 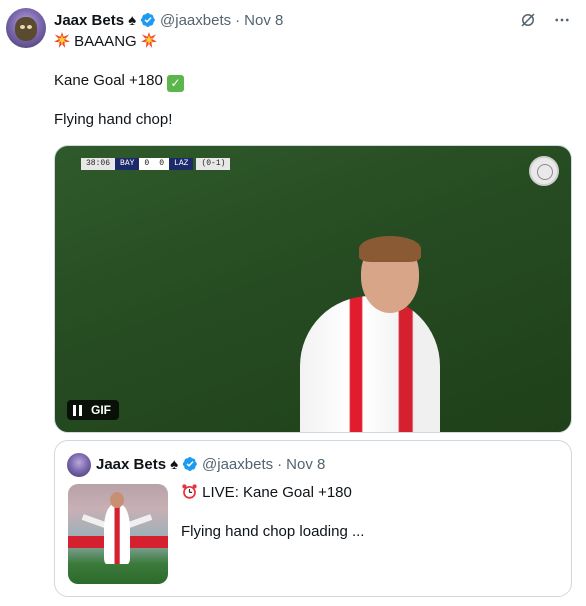 I want to click on scorebug-away: LAZ, so click(x=181, y=164).